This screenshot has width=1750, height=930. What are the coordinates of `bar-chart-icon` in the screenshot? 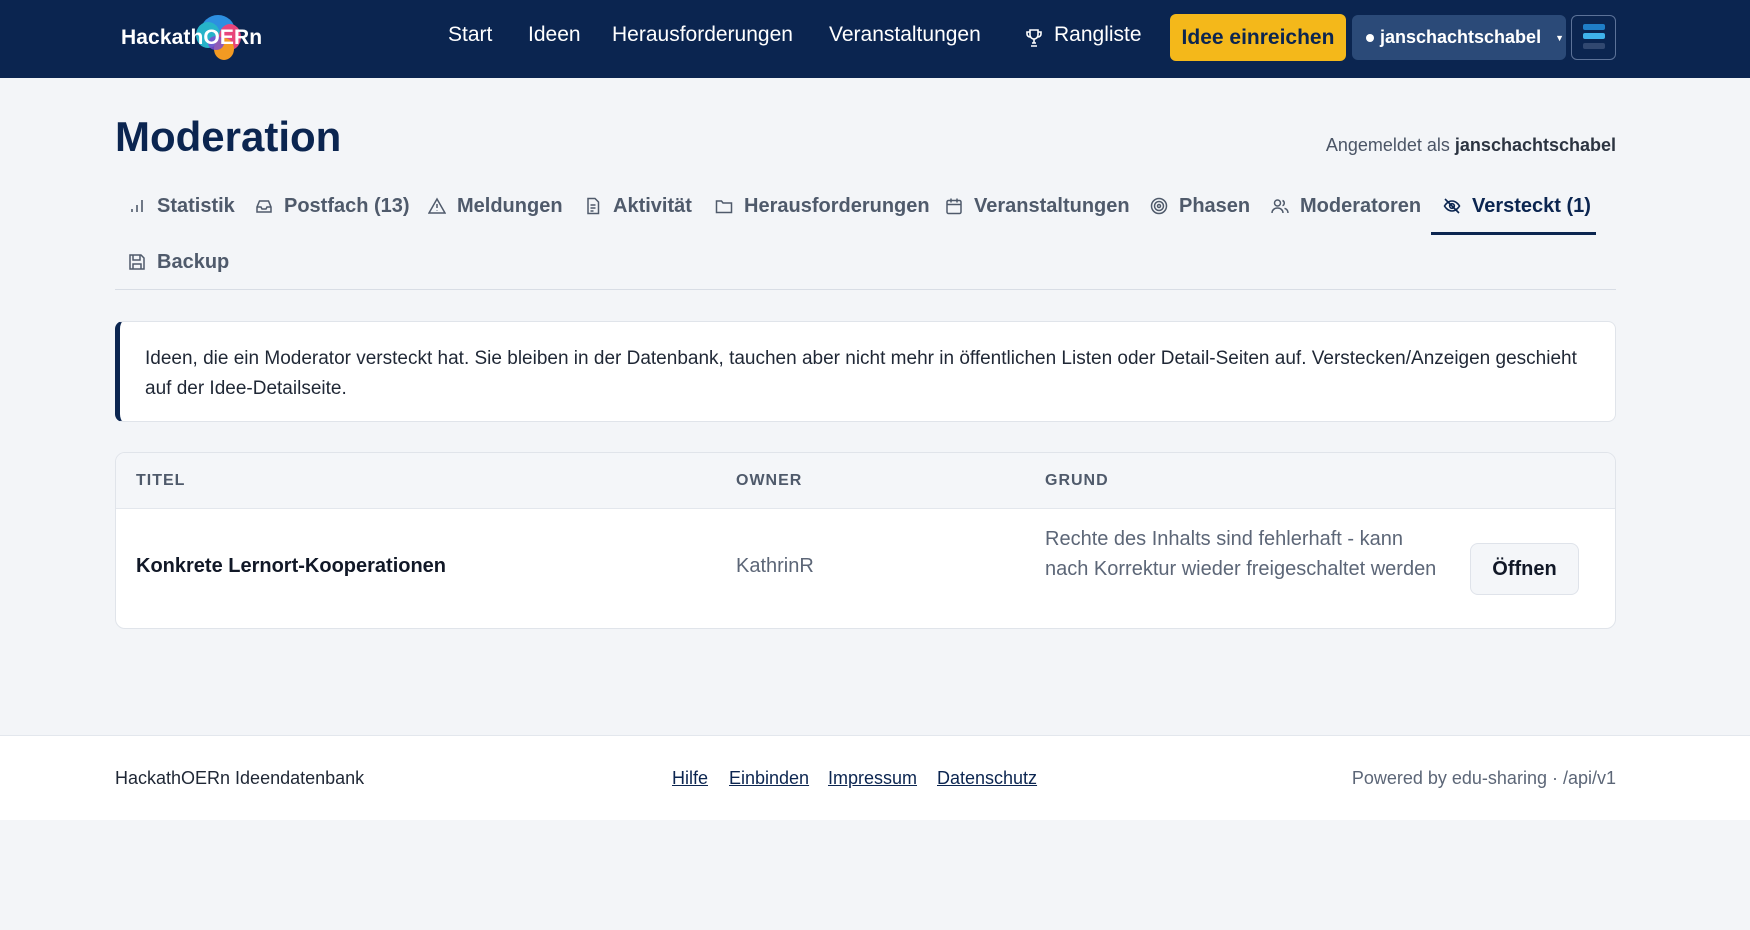 It's located at (137, 206).